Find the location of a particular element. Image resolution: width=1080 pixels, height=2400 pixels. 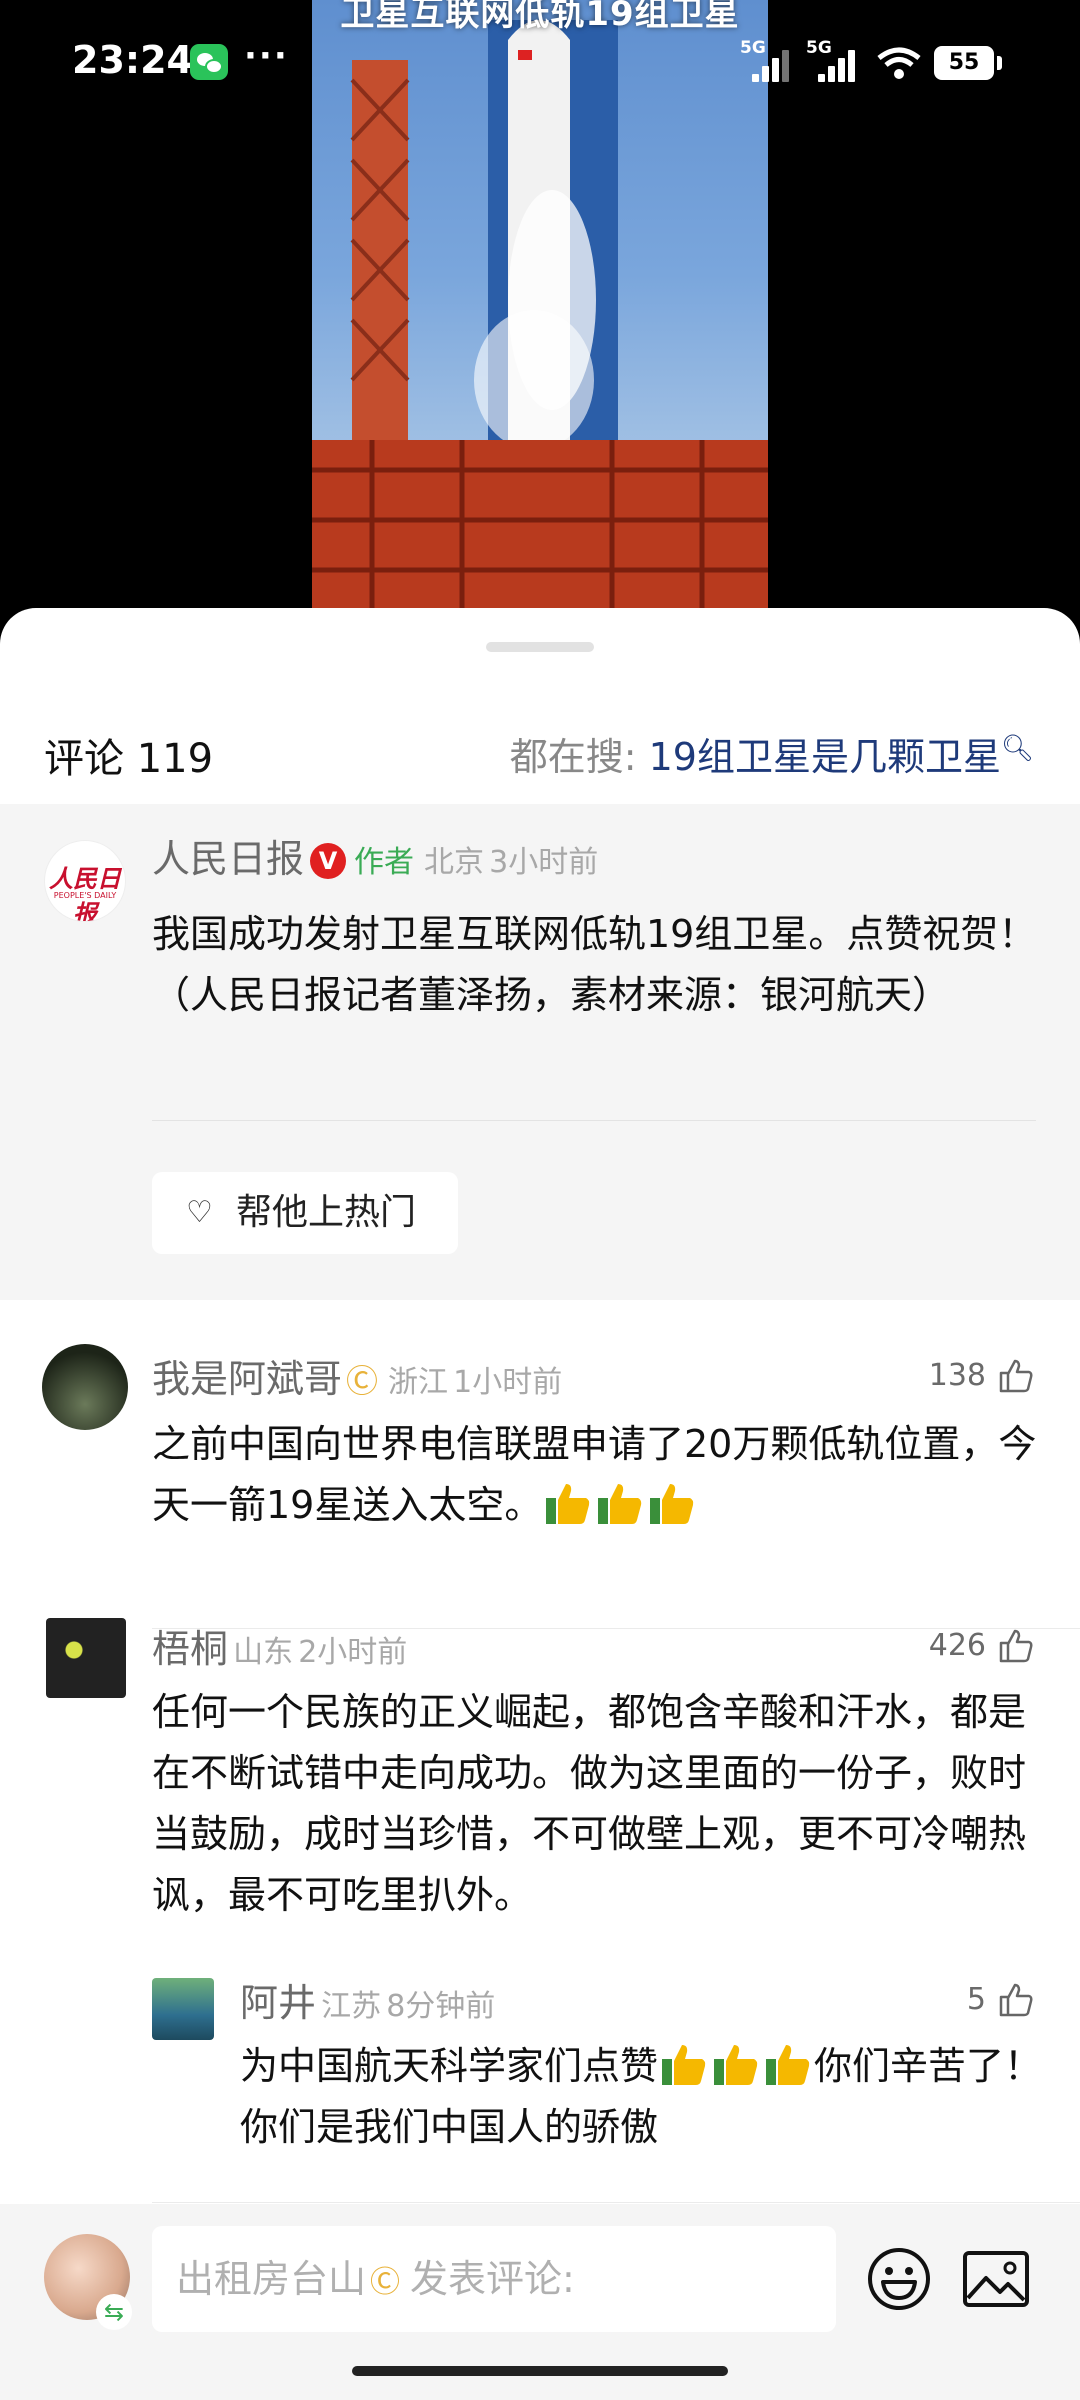

comment-time: 1小时前 is located at coordinates (508, 1382).